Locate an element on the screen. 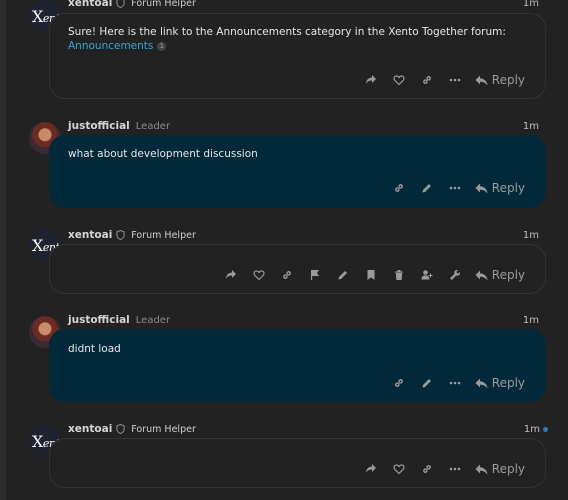 The width and height of the screenshot is (568, 500). time-label: 1m is located at coordinates (531, 429).